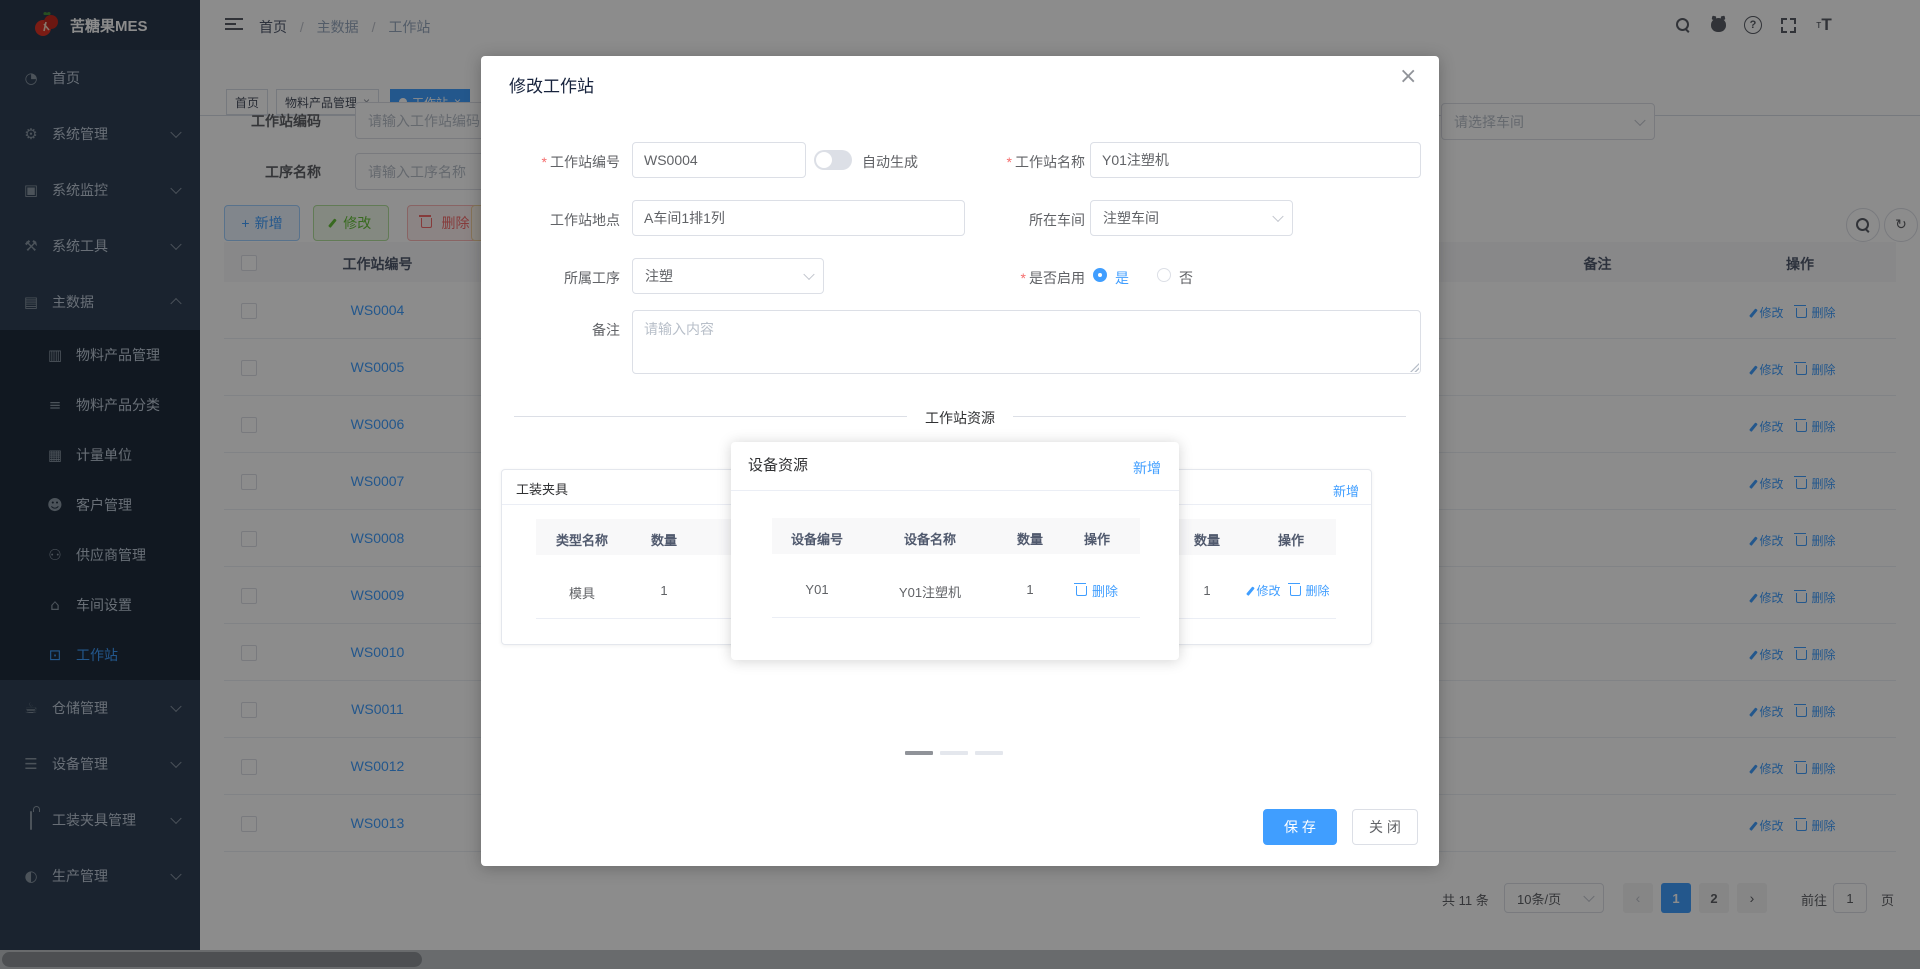 The image size is (1920, 969). What do you see at coordinates (1096, 590) in the screenshot?
I see `device-delete-link: 删除` at bounding box center [1096, 590].